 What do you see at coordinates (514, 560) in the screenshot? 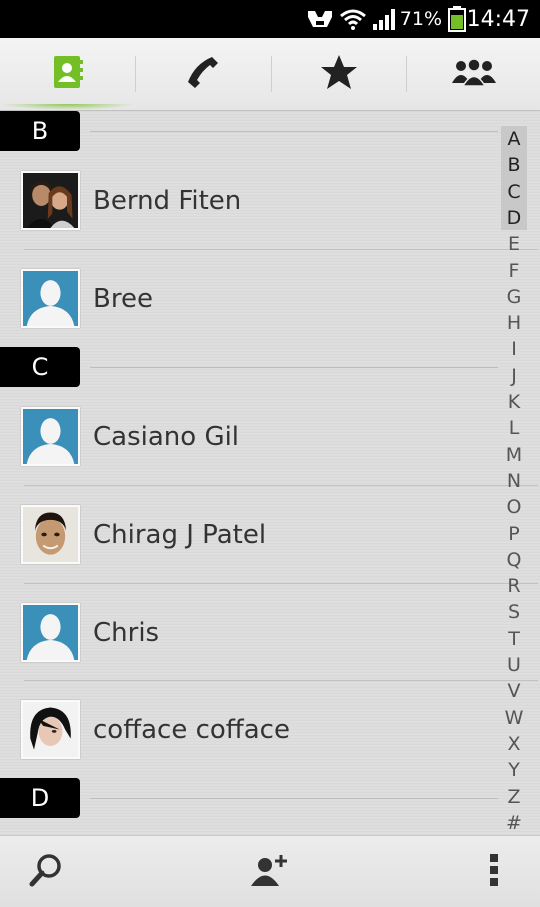
I see `index-letter: Q` at bounding box center [514, 560].